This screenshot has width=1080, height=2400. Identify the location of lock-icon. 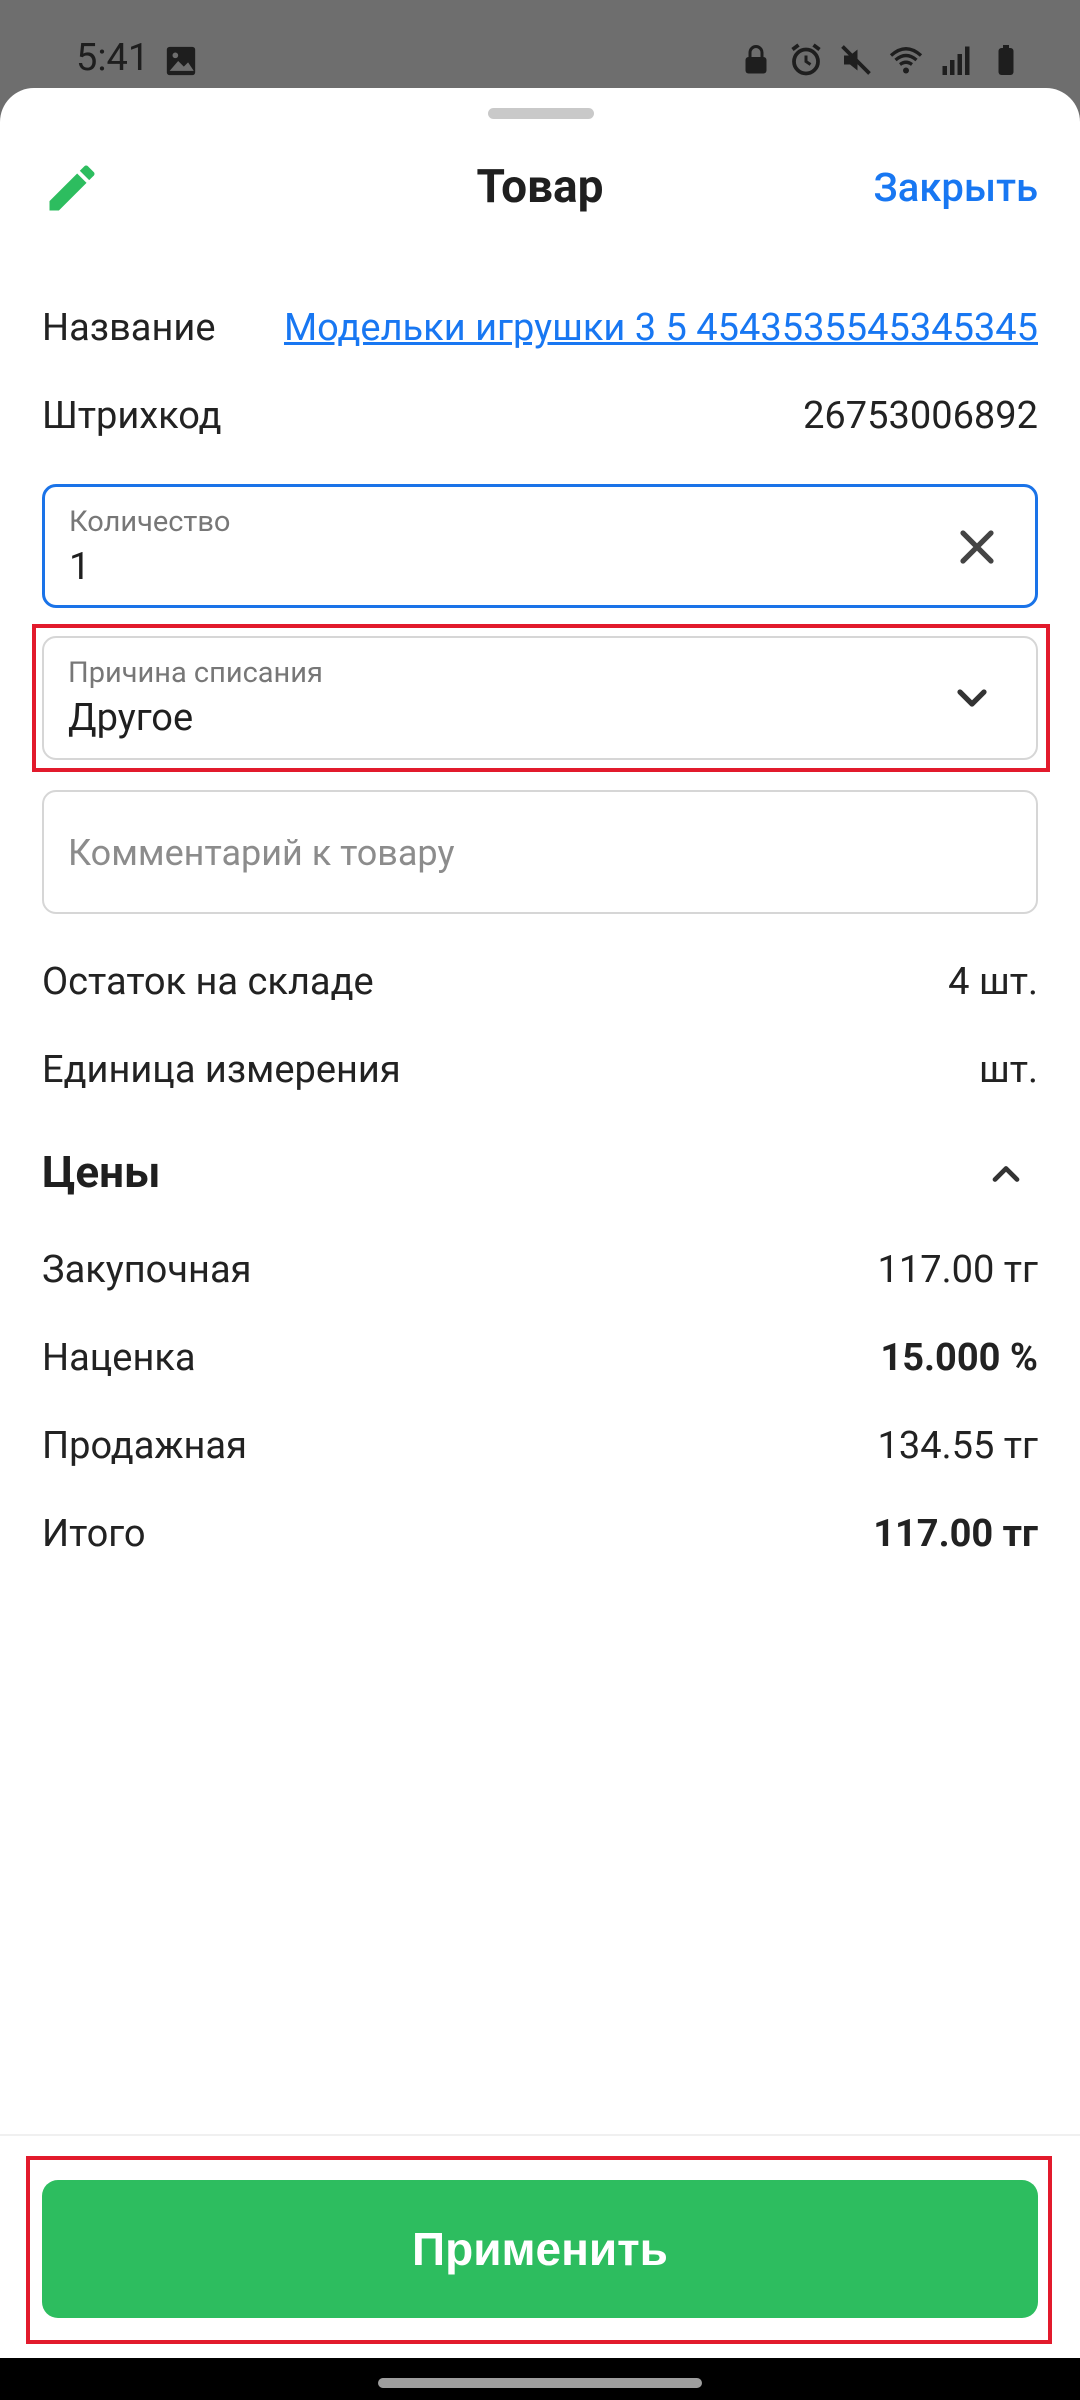
(756, 59).